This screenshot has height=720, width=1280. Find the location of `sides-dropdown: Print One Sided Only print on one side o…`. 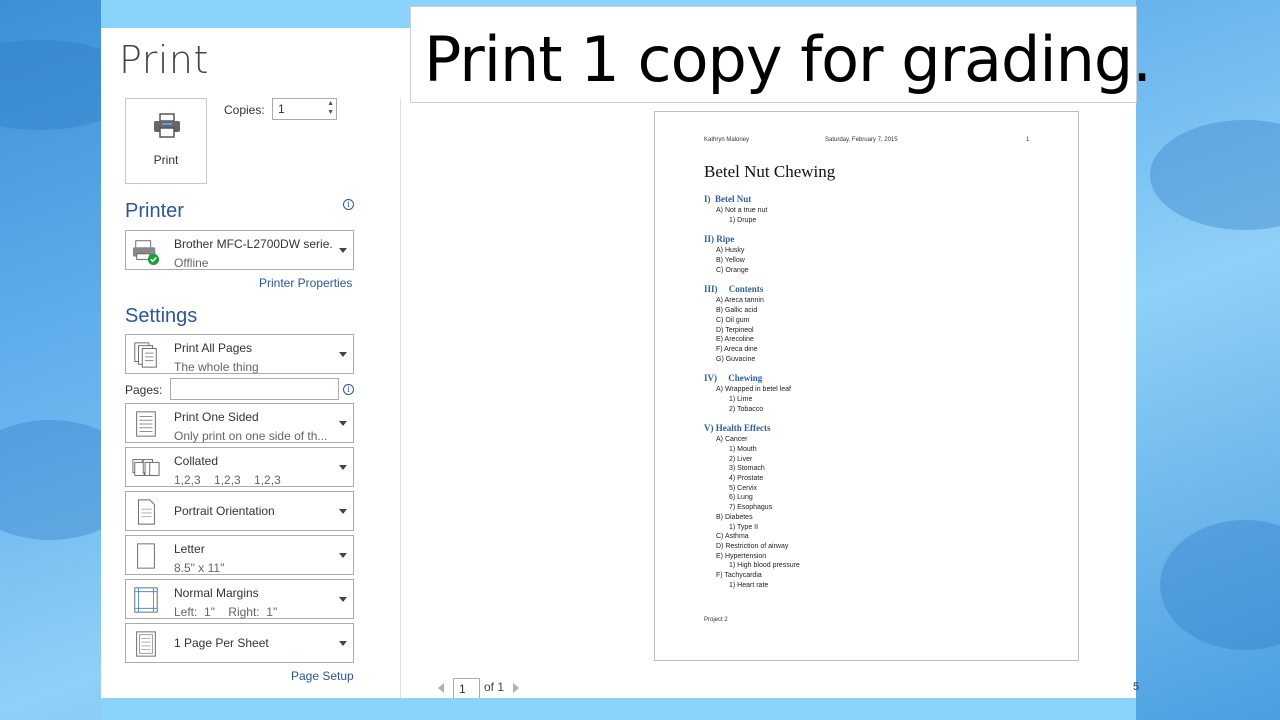

sides-dropdown: Print One Sided Only print on one side o… is located at coordinates (239, 423).